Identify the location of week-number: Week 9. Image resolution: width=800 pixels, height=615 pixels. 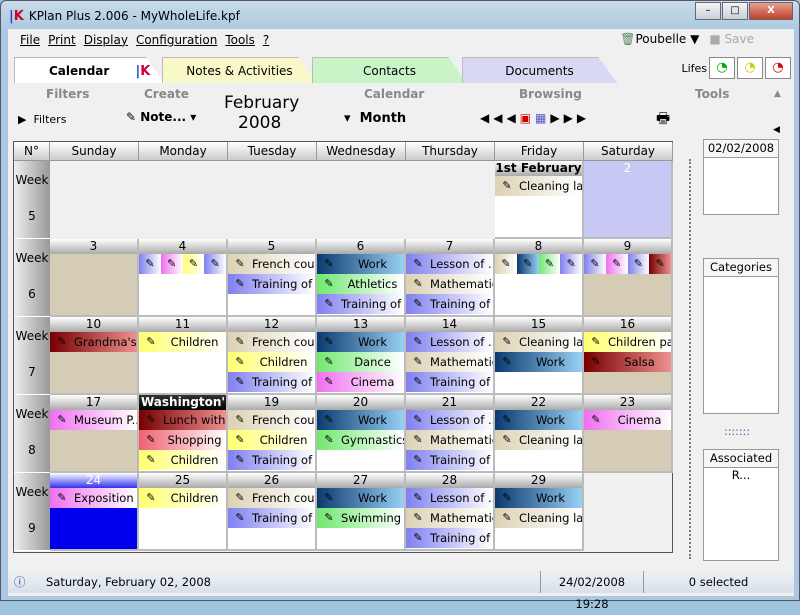
(32, 512).